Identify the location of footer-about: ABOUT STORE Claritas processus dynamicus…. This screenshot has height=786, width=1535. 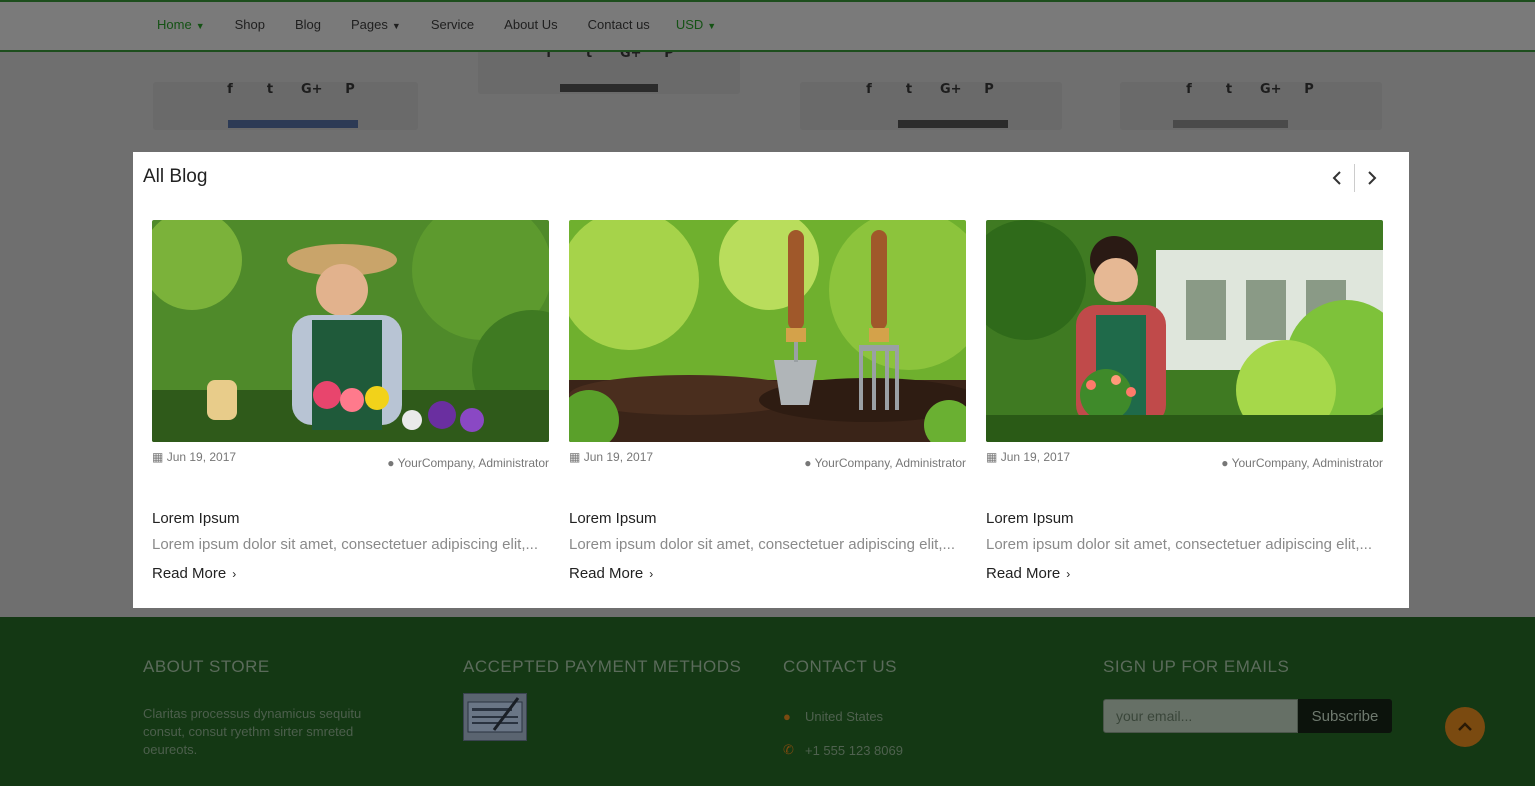
(273, 708).